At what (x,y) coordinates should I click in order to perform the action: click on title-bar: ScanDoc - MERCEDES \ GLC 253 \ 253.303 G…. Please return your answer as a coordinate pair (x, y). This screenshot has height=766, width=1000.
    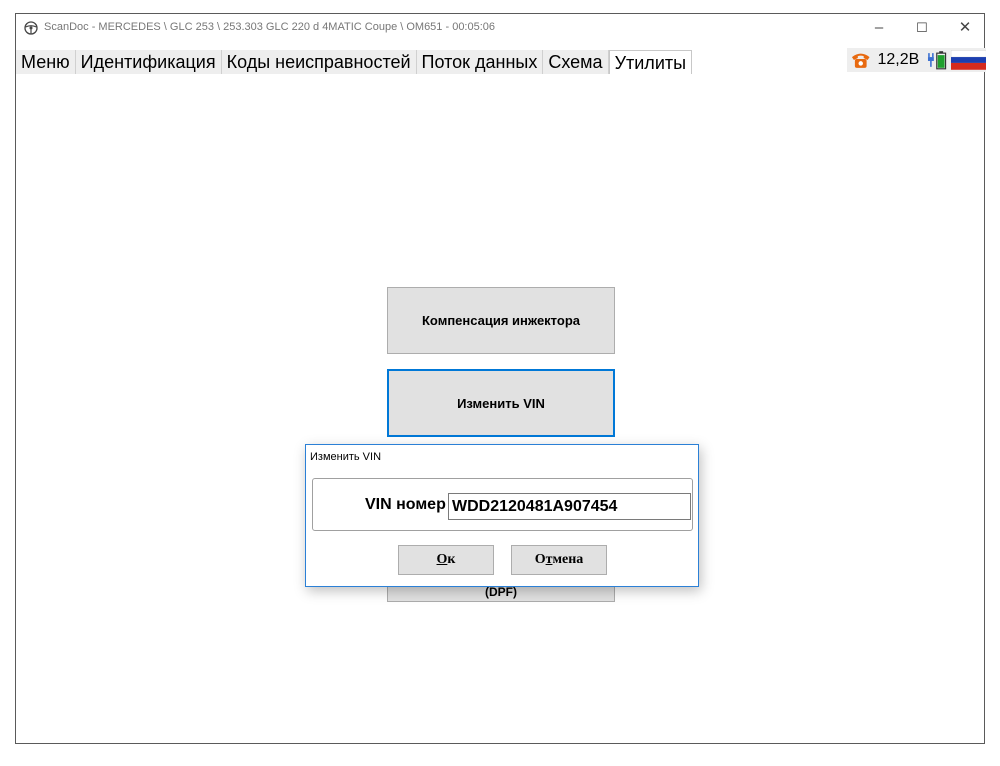
    Looking at the image, I should click on (500, 28).